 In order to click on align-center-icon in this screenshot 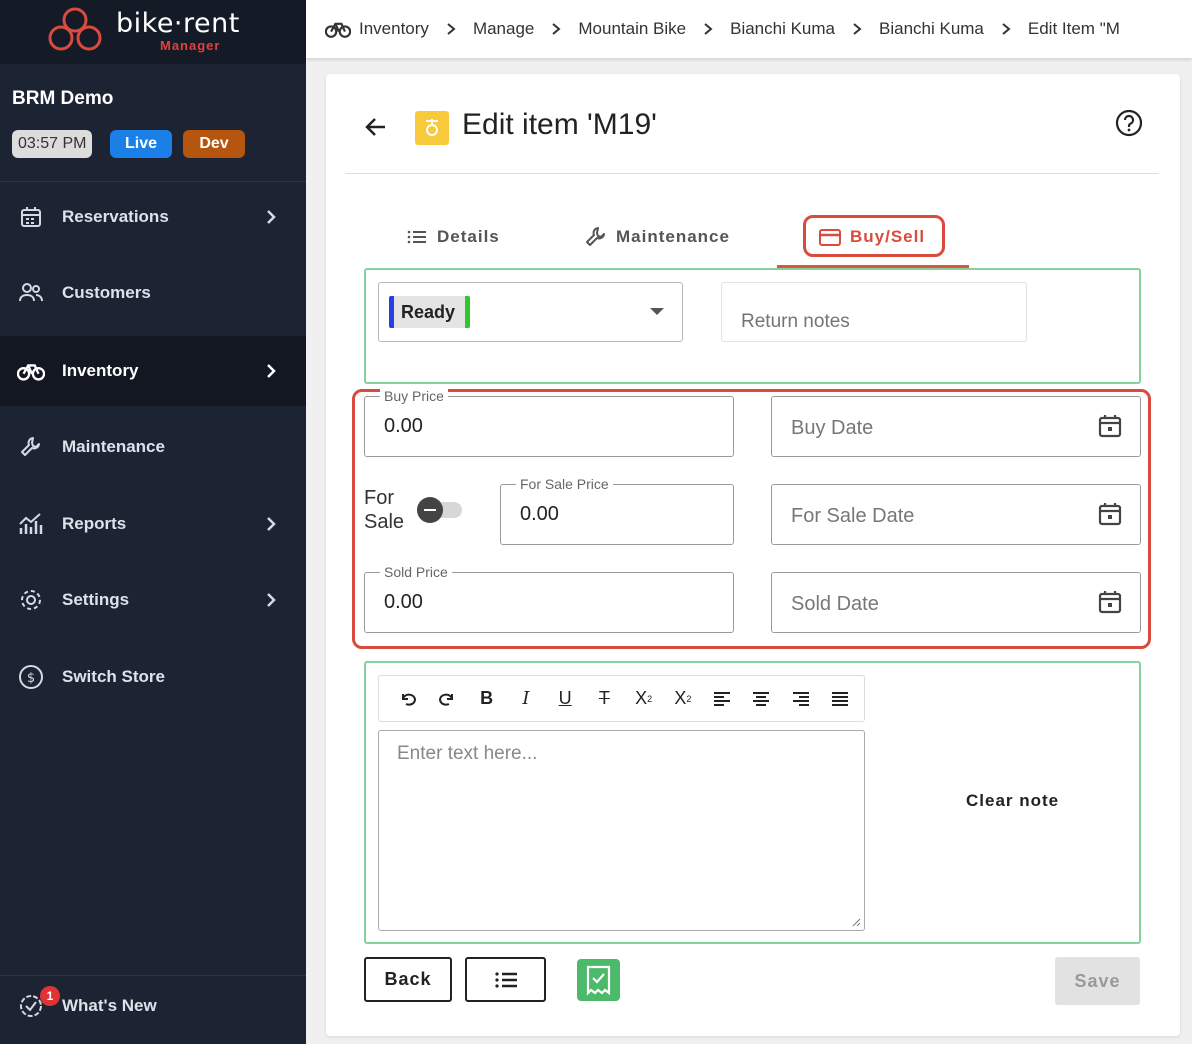, I will do `click(761, 699)`.